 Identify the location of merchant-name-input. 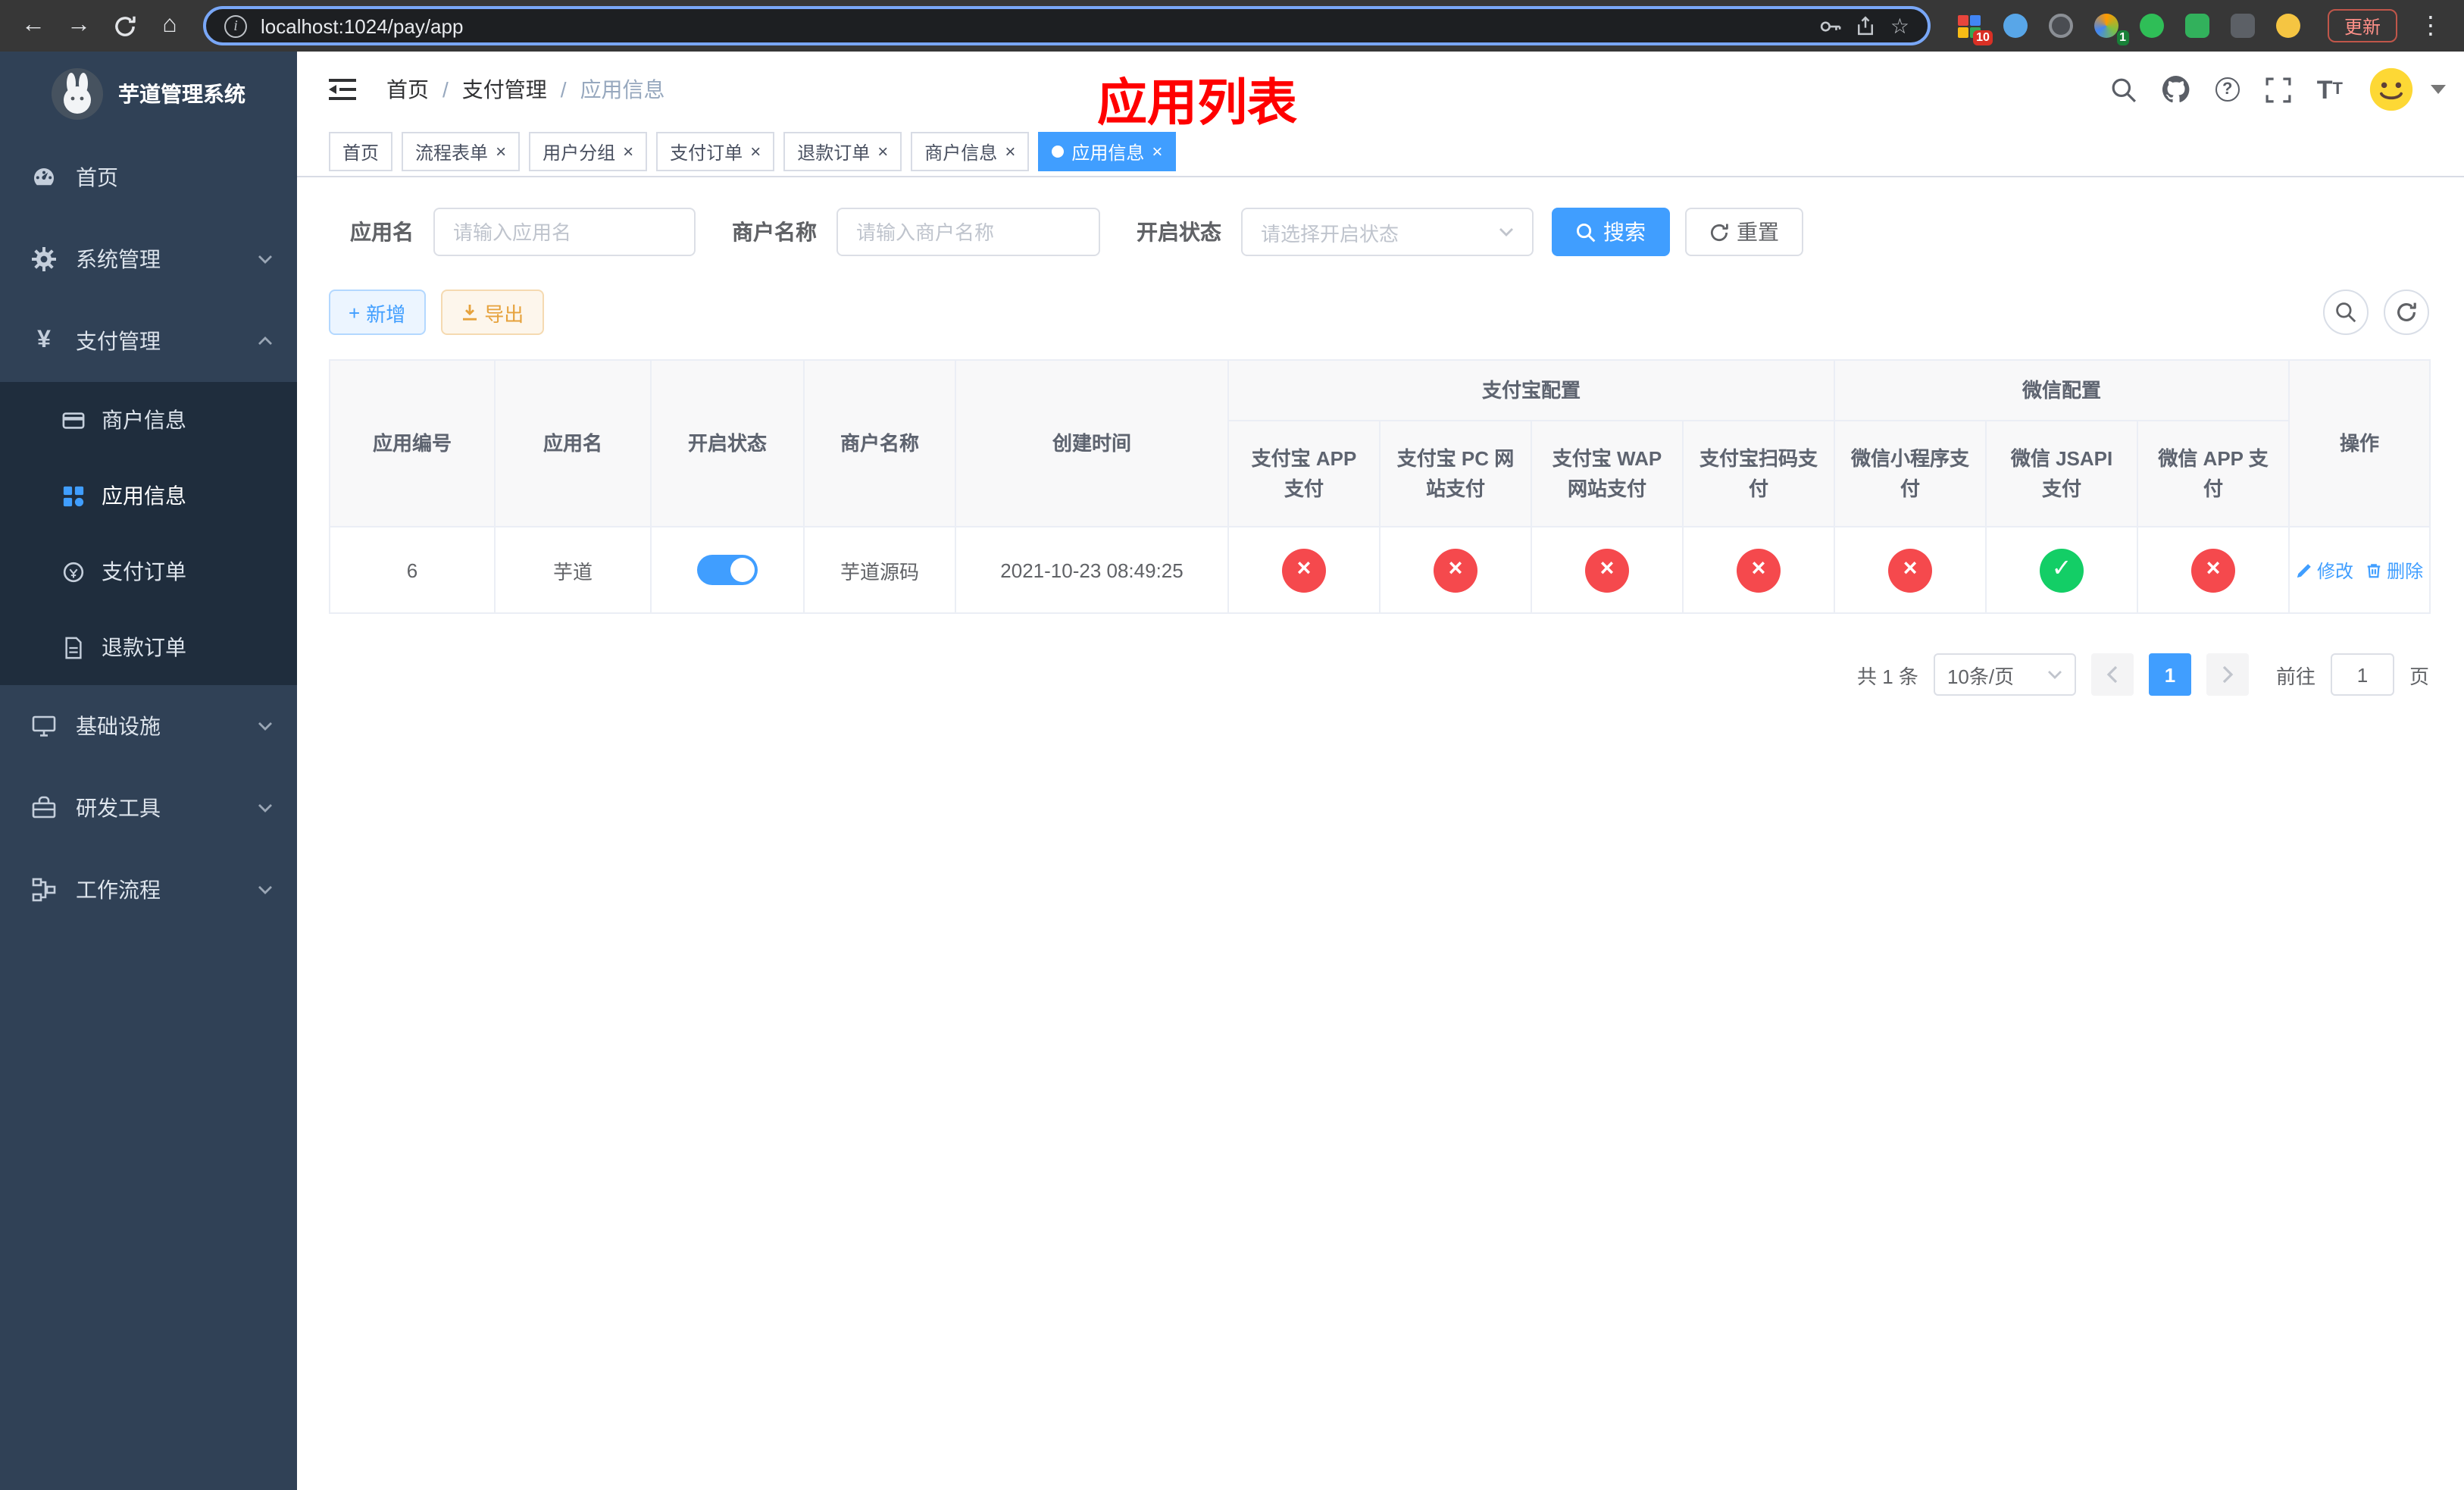
(968, 232).